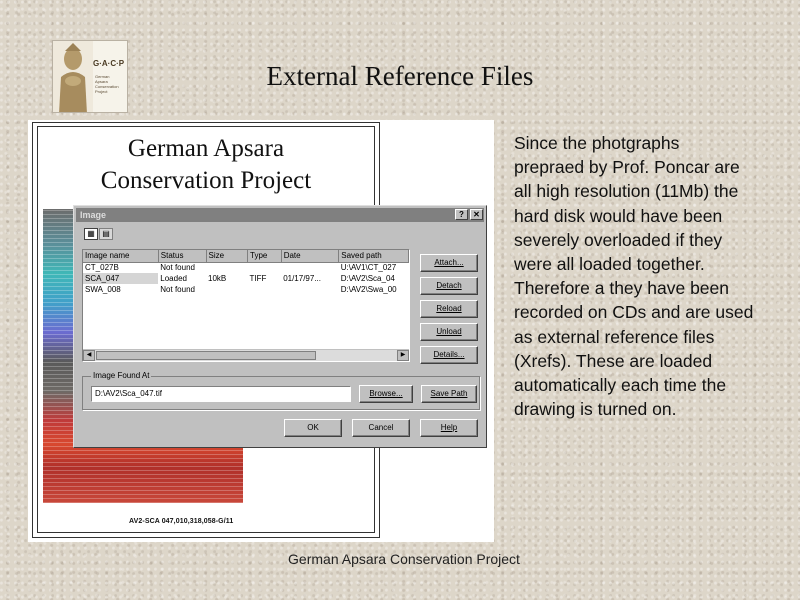  I want to click on cell-path: U:\AV1\CT_027, so click(368, 268).